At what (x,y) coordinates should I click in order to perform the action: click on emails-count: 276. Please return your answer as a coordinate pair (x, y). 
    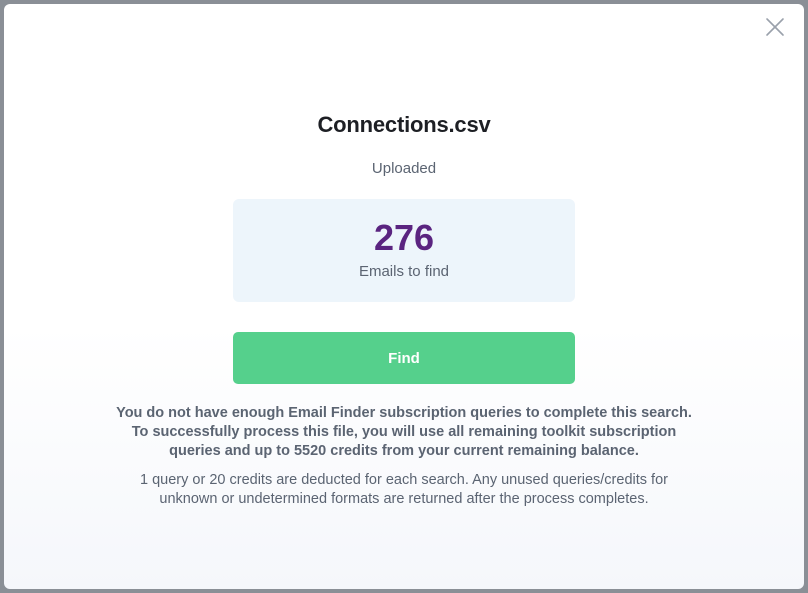
    Looking at the image, I should click on (404, 237).